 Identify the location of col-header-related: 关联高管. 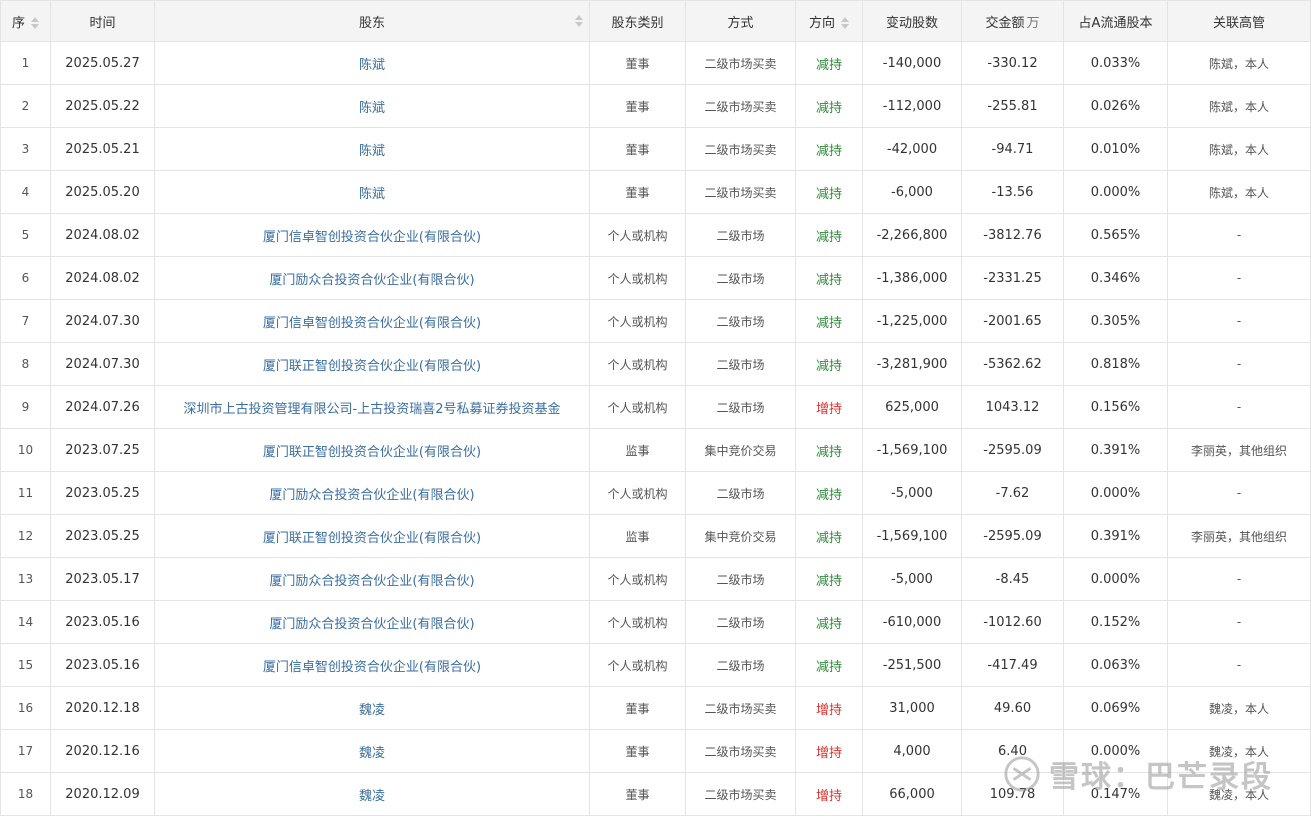
(1239, 21).